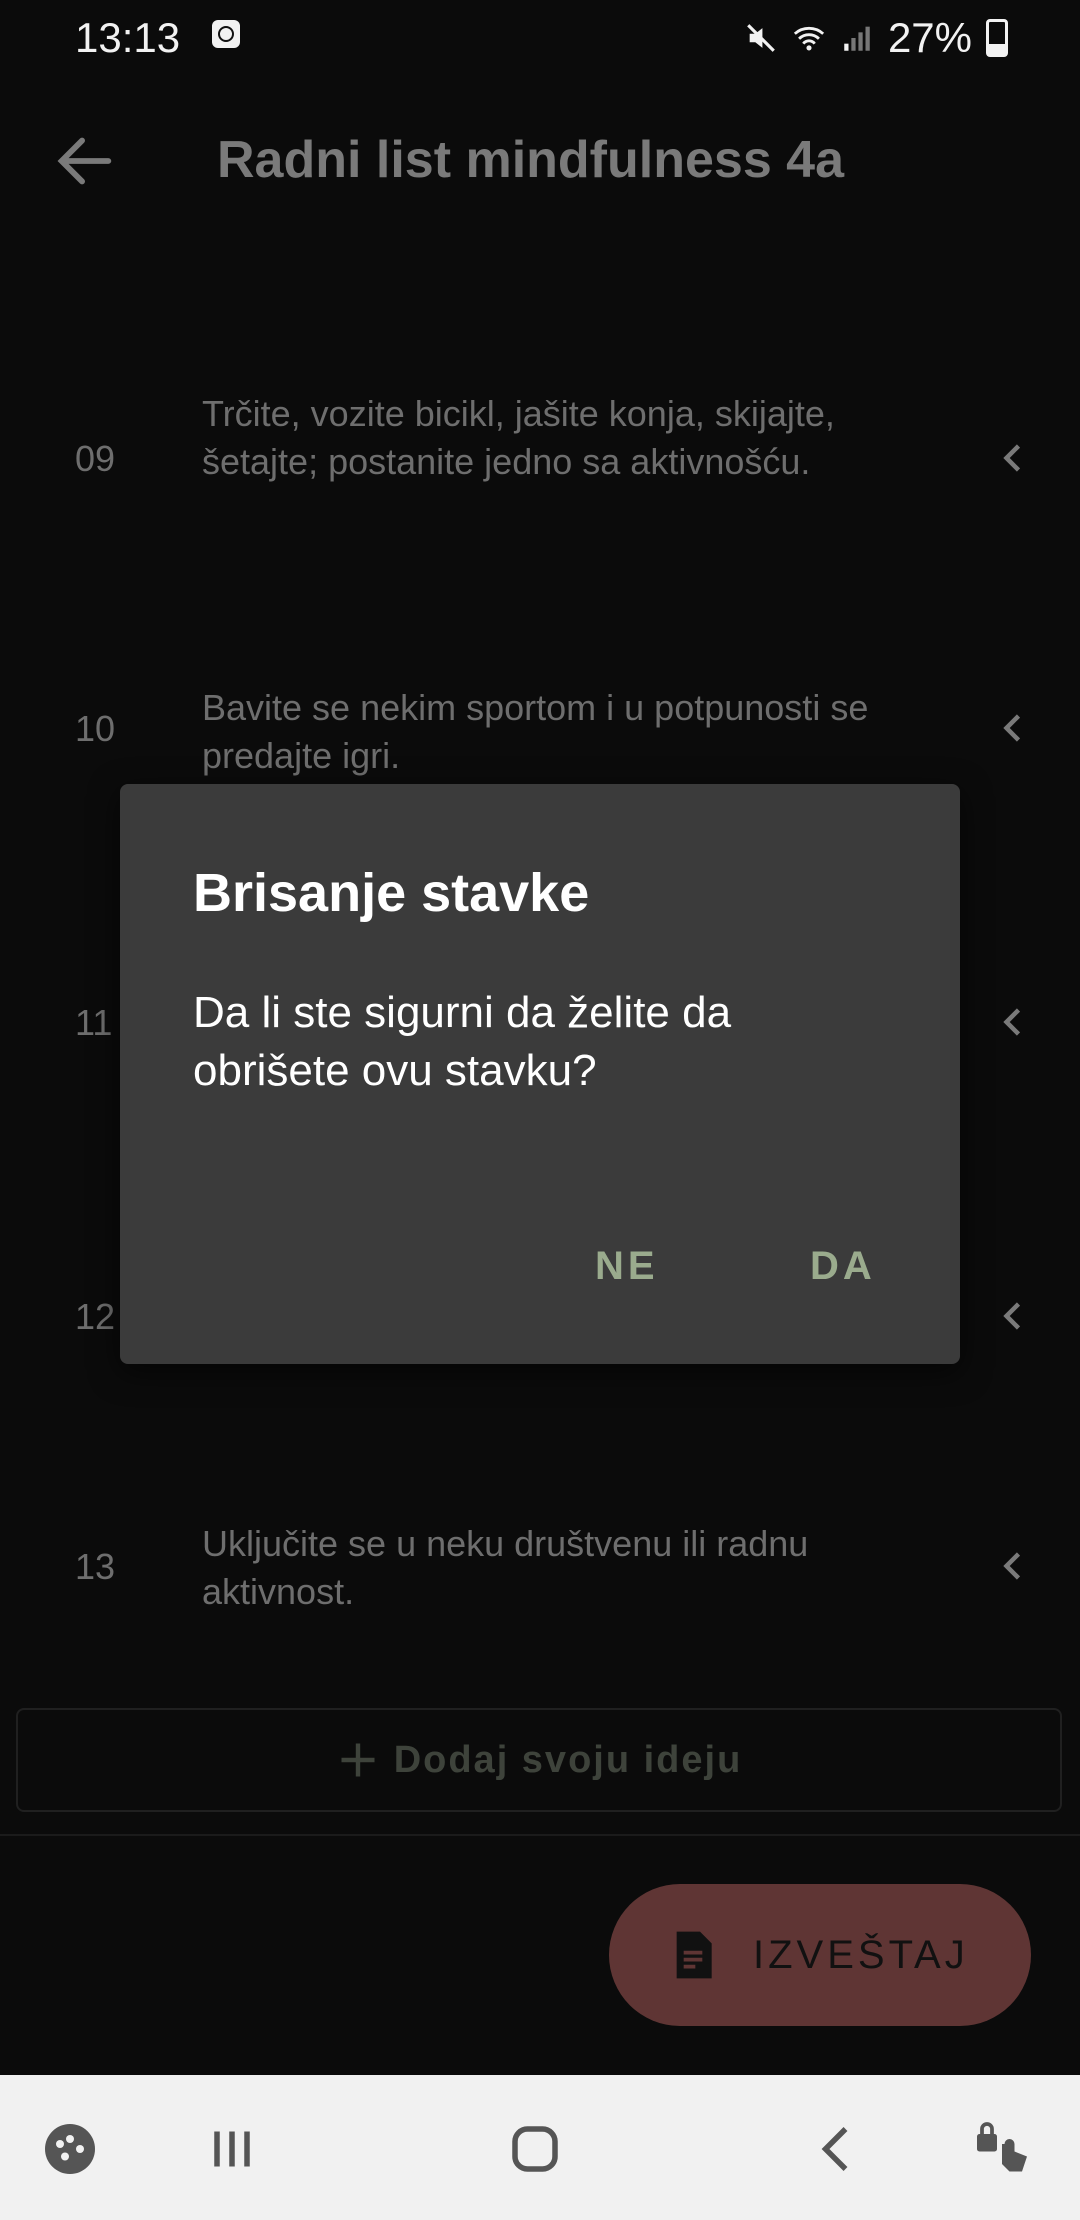 The image size is (1080, 2220). I want to click on page-title: Radni list mindfulness 4a, so click(531, 160).